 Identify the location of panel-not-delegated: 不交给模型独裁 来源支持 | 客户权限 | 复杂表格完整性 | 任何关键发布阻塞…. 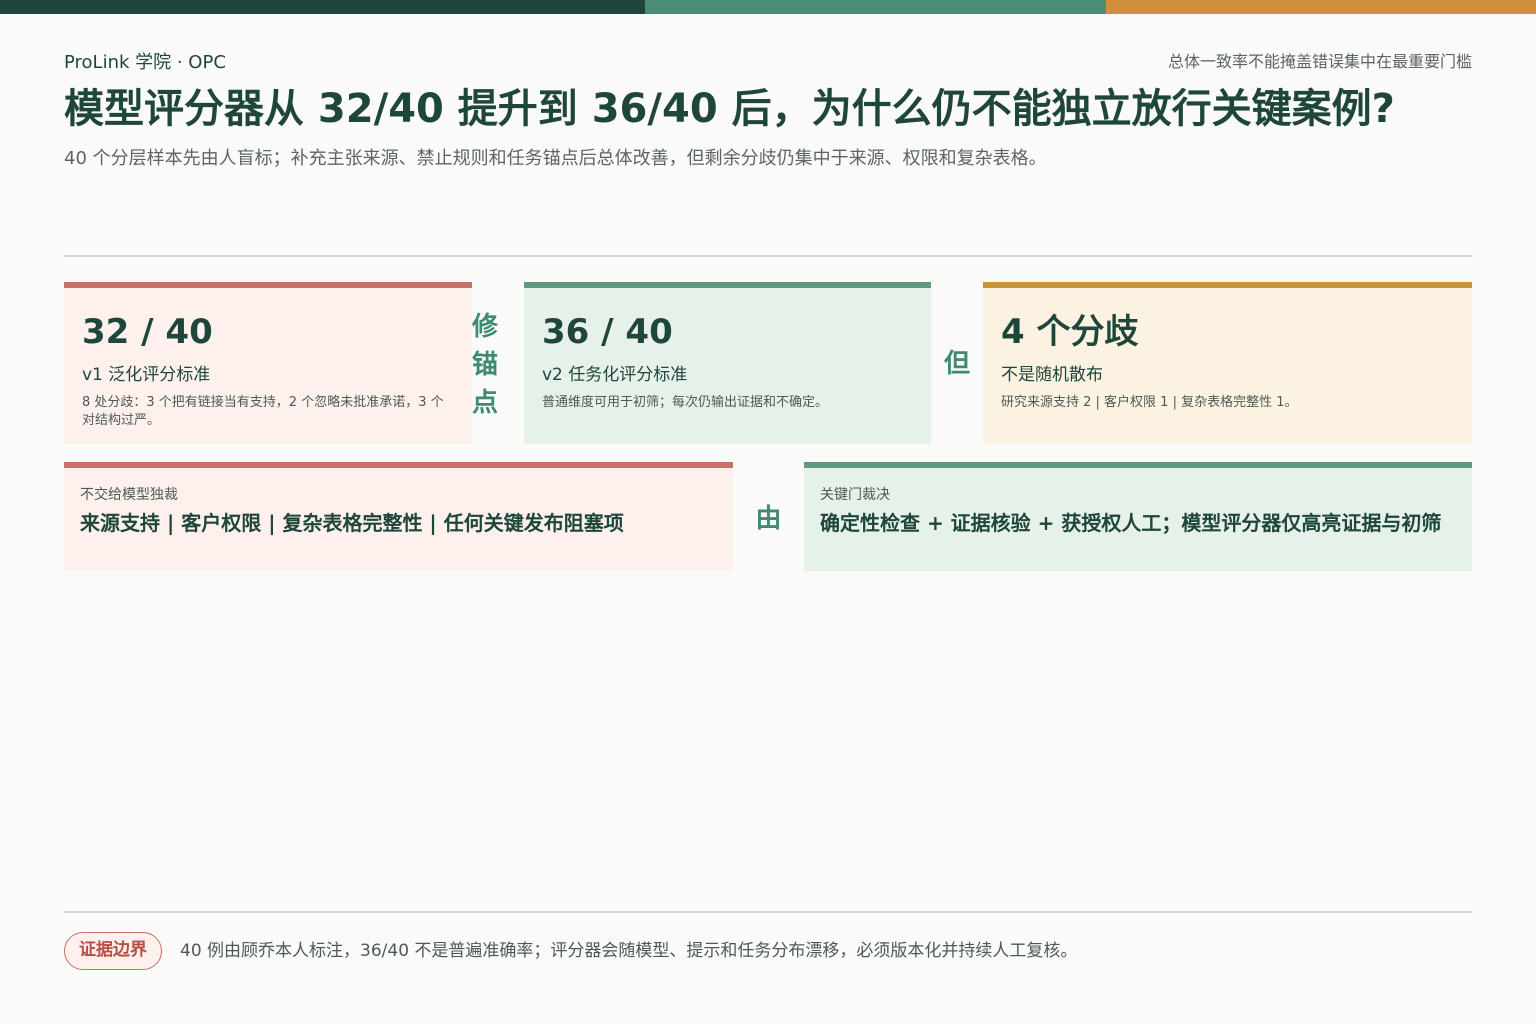
(398, 516).